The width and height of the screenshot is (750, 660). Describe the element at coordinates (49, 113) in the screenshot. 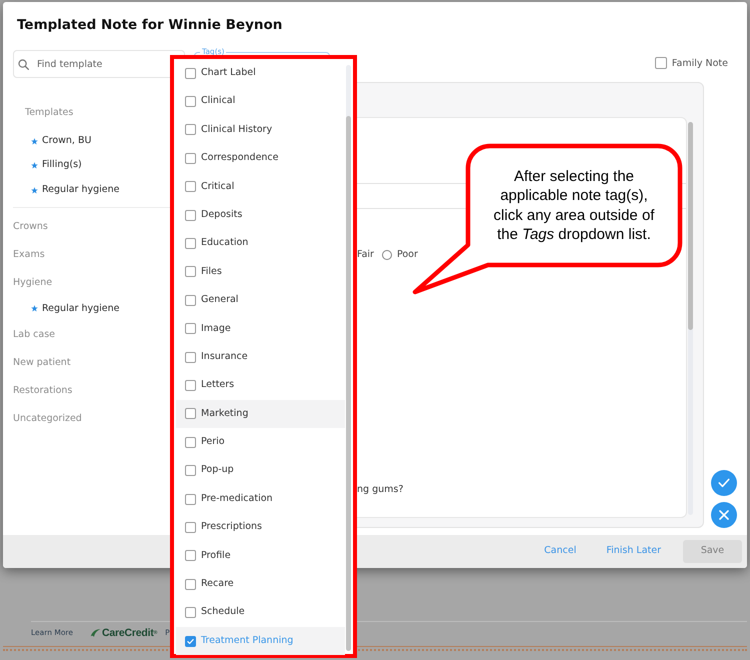

I see `section-heading: Templates` at that location.